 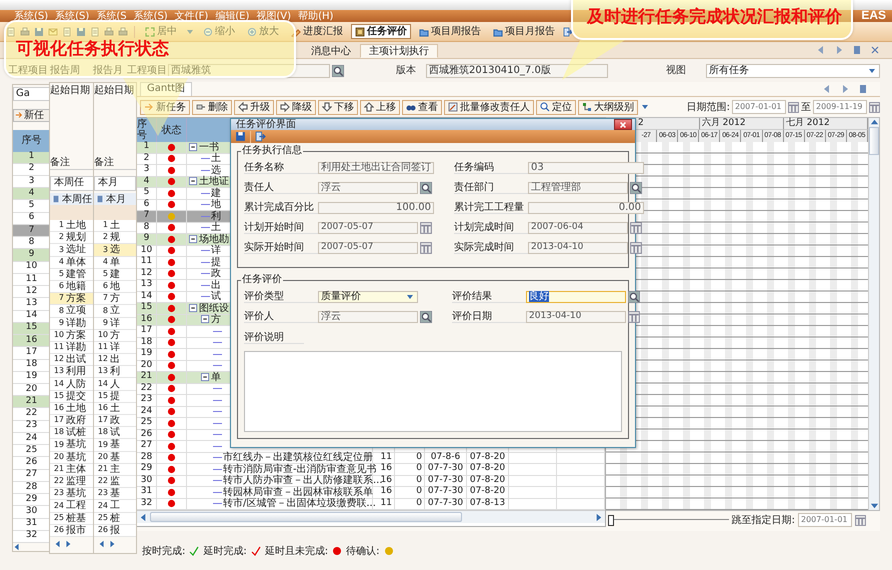 I want to click on comment-field, so click(x=433, y=391).